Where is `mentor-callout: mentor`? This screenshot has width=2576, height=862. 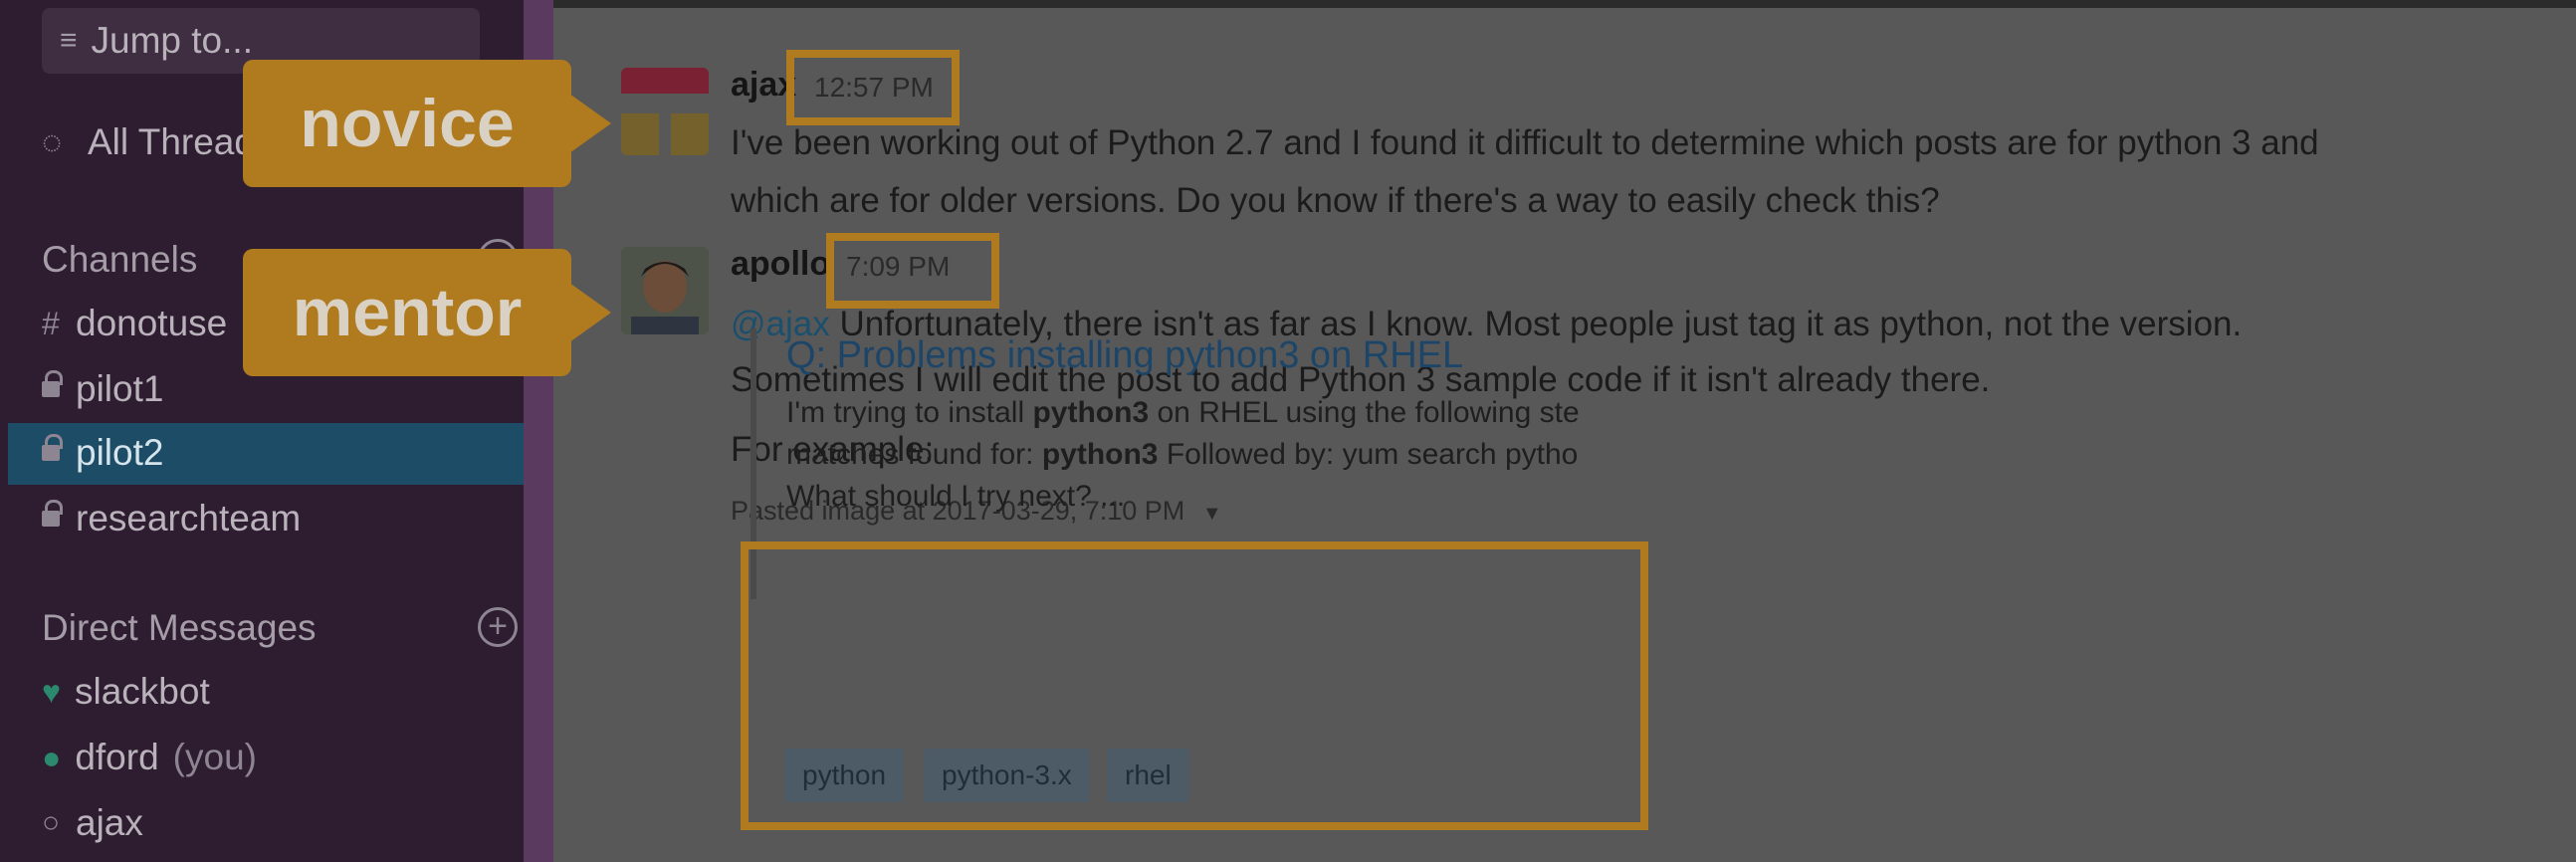 mentor-callout: mentor is located at coordinates (427, 312).